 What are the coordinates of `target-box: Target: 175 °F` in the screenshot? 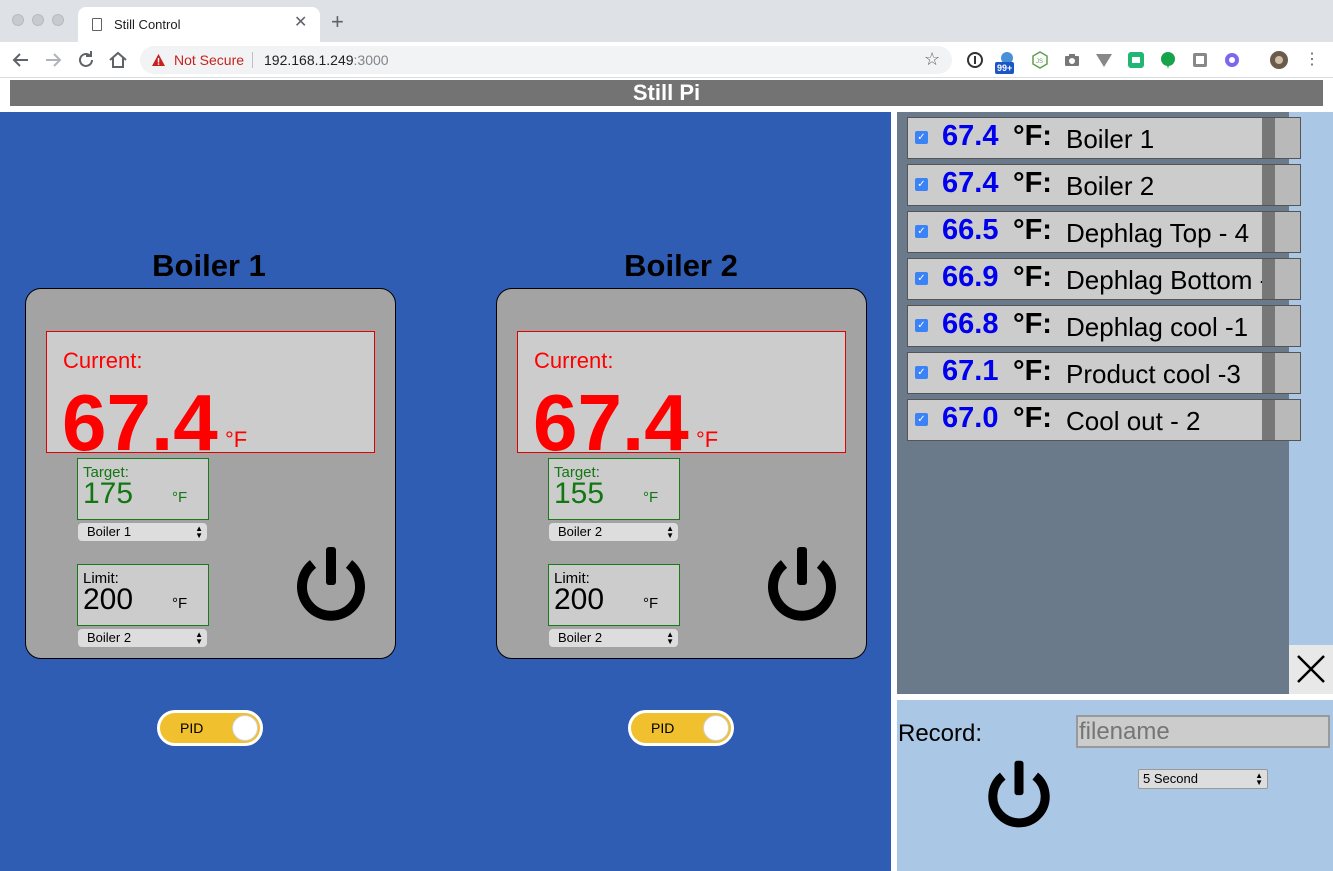 It's located at (143, 489).